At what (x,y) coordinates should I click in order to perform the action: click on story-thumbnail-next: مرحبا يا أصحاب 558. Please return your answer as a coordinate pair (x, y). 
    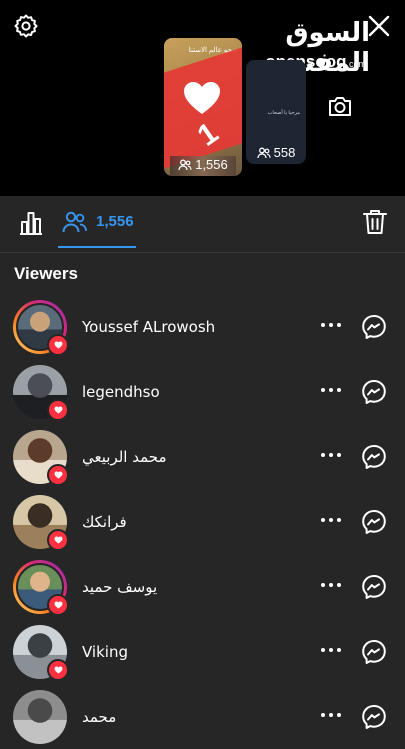
    Looking at the image, I should click on (276, 112).